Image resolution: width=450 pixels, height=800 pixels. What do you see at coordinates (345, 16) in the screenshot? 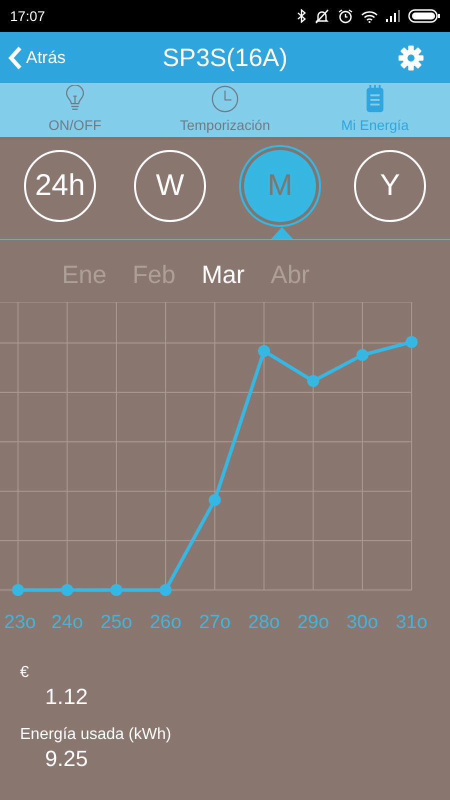
I see `alarm-icon` at bounding box center [345, 16].